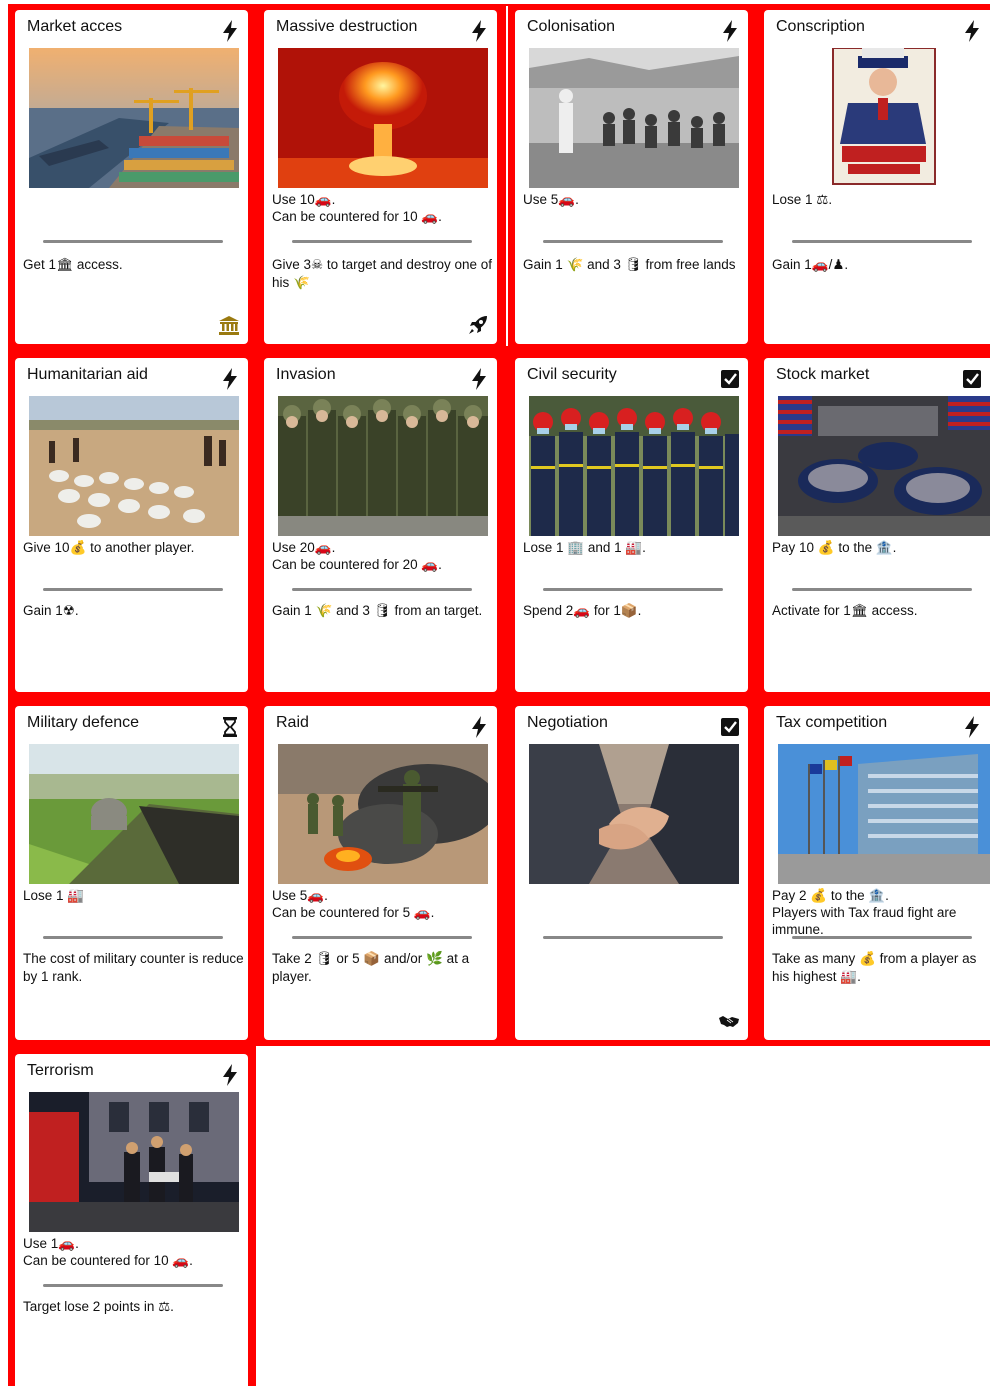 The height and width of the screenshot is (1394, 990). I want to click on raid-soldiers-image, so click(383, 814).